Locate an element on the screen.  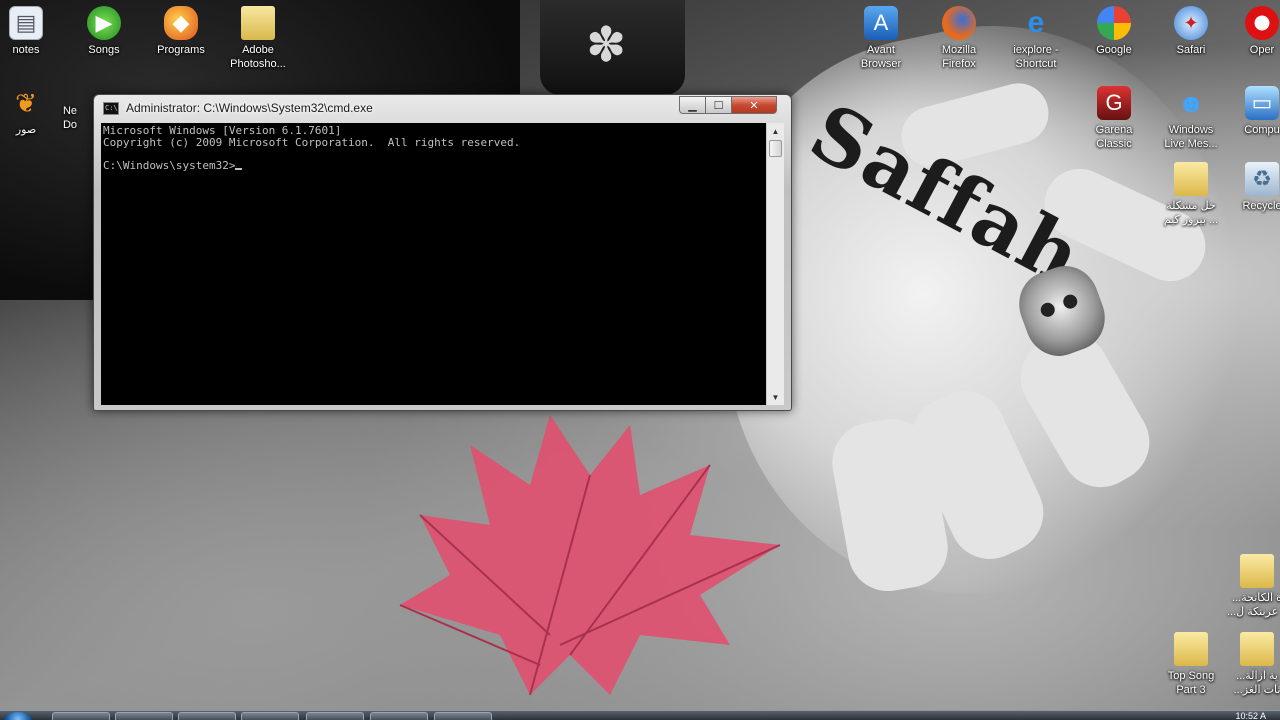
desktop-icon-google: Google is located at coordinates (1114, 29).